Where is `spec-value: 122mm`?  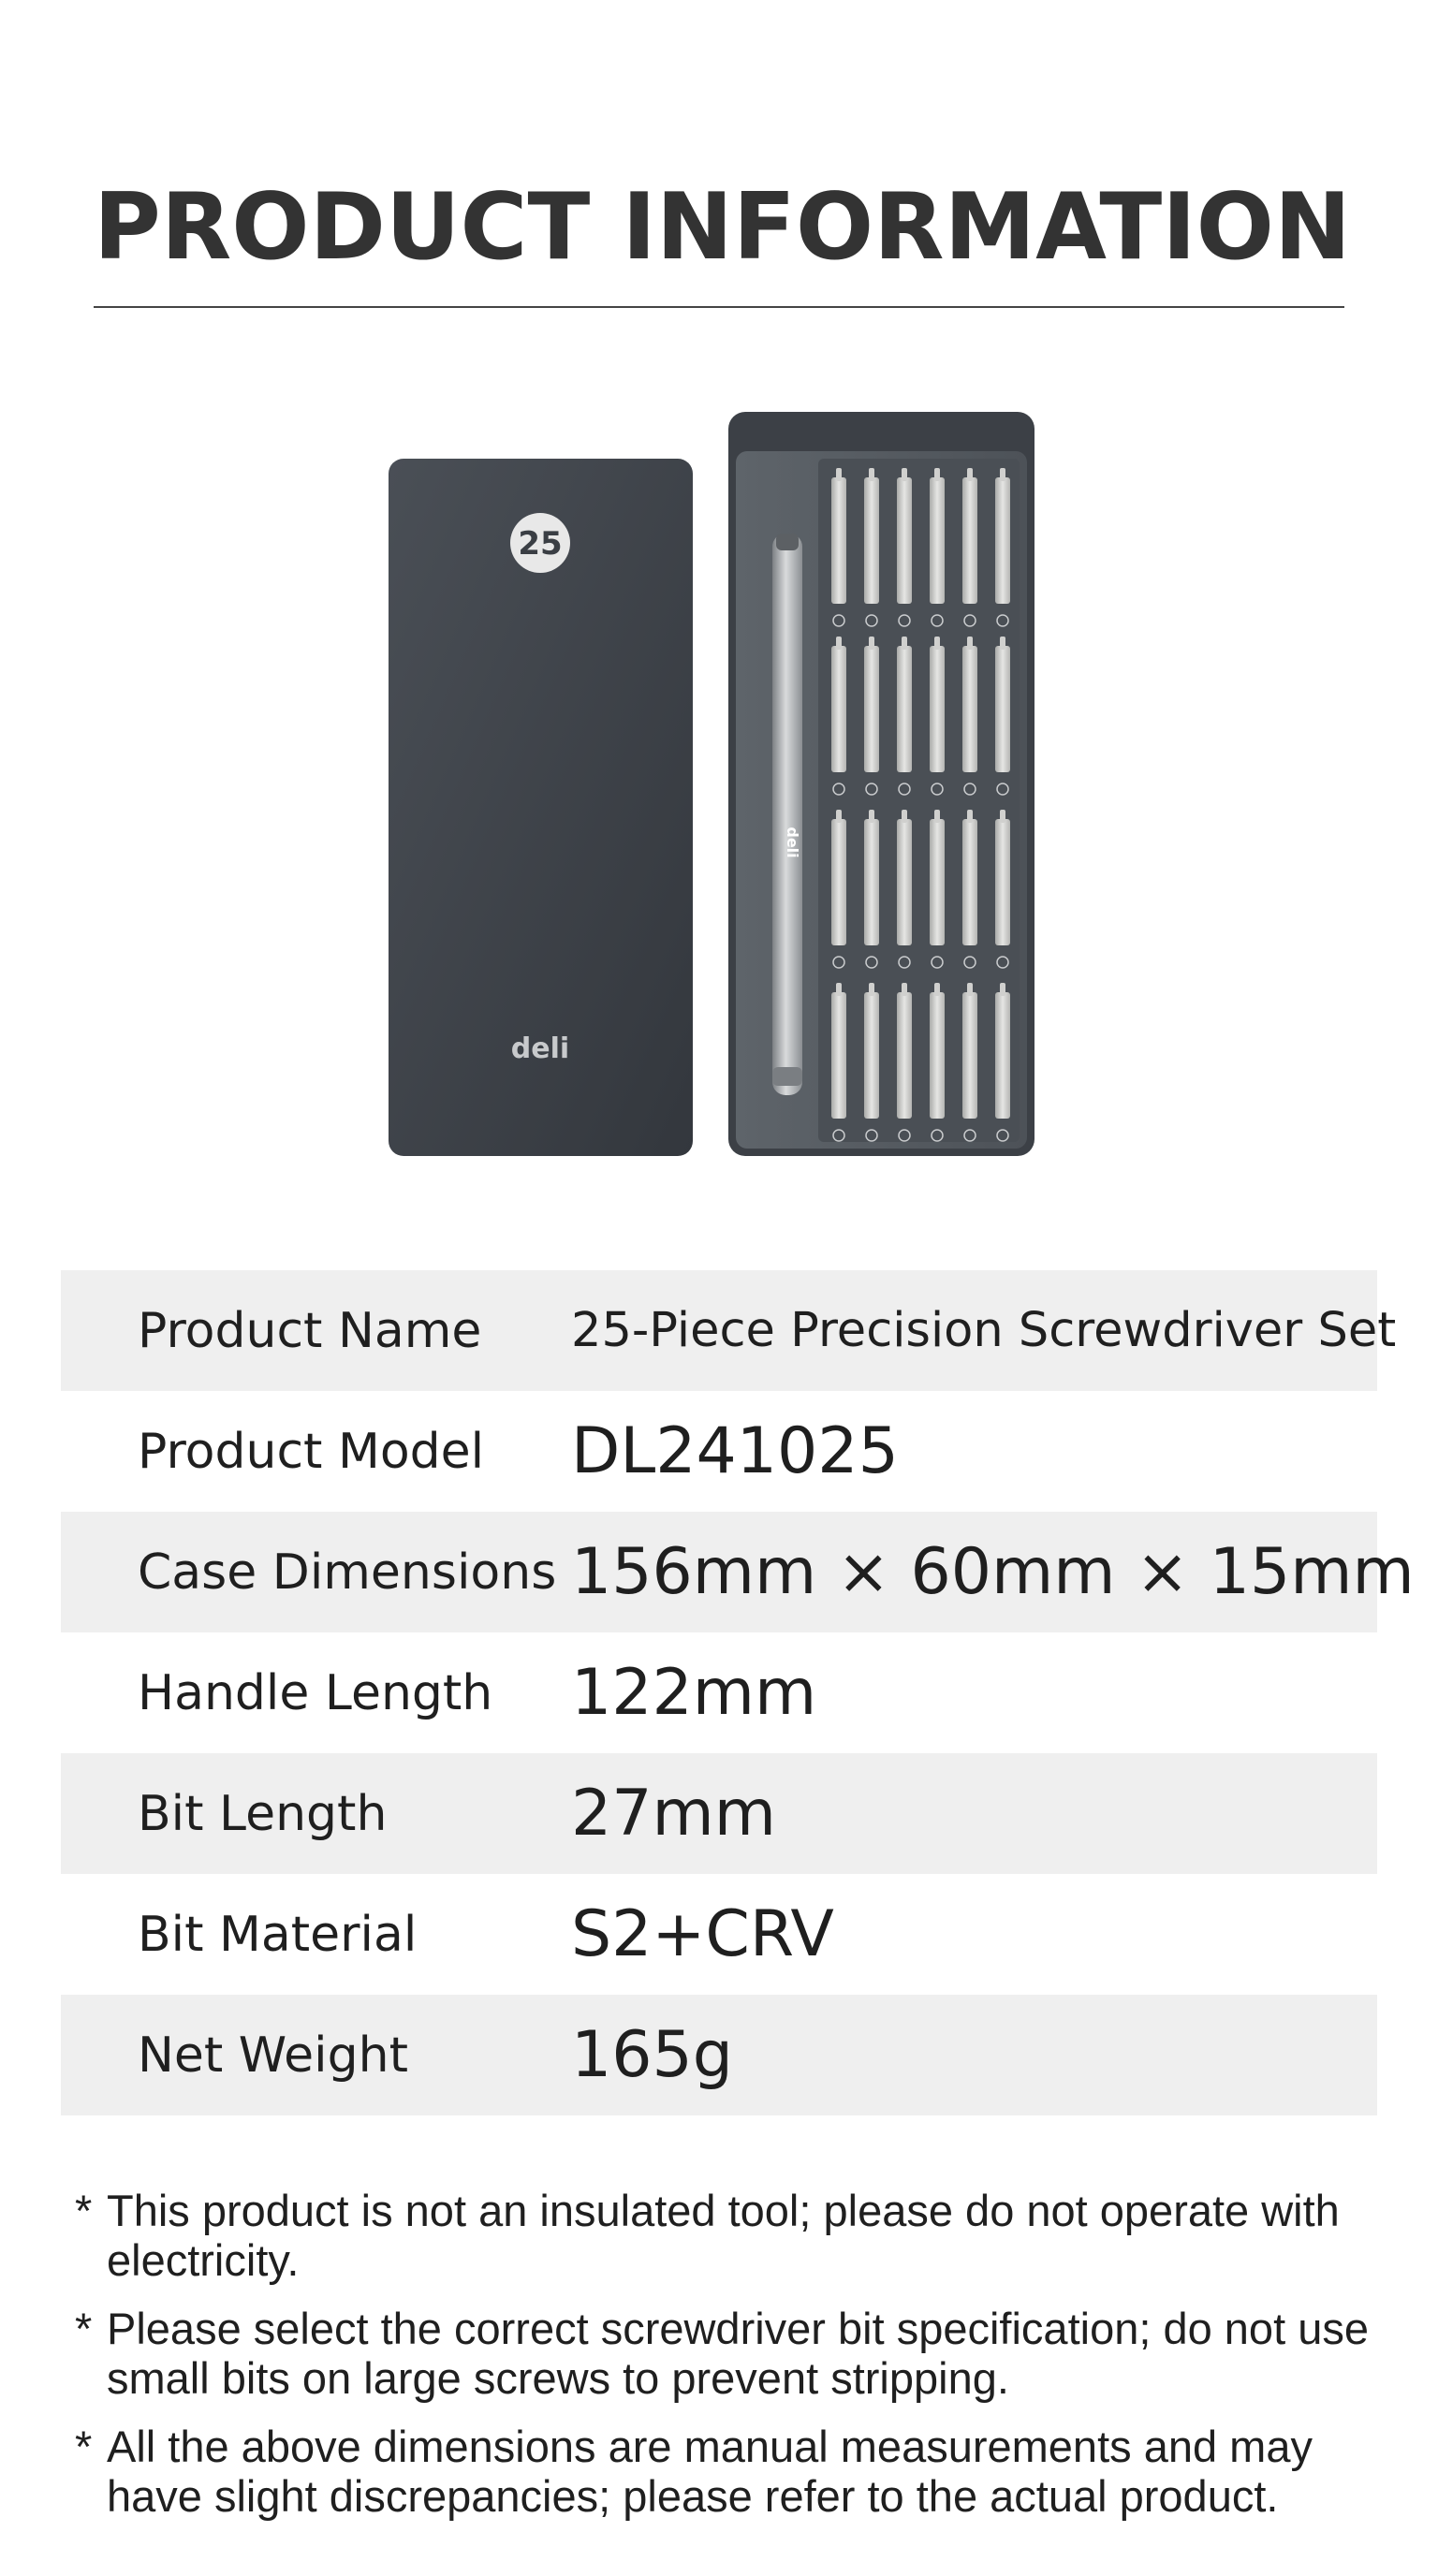 spec-value: 122mm is located at coordinates (694, 1693).